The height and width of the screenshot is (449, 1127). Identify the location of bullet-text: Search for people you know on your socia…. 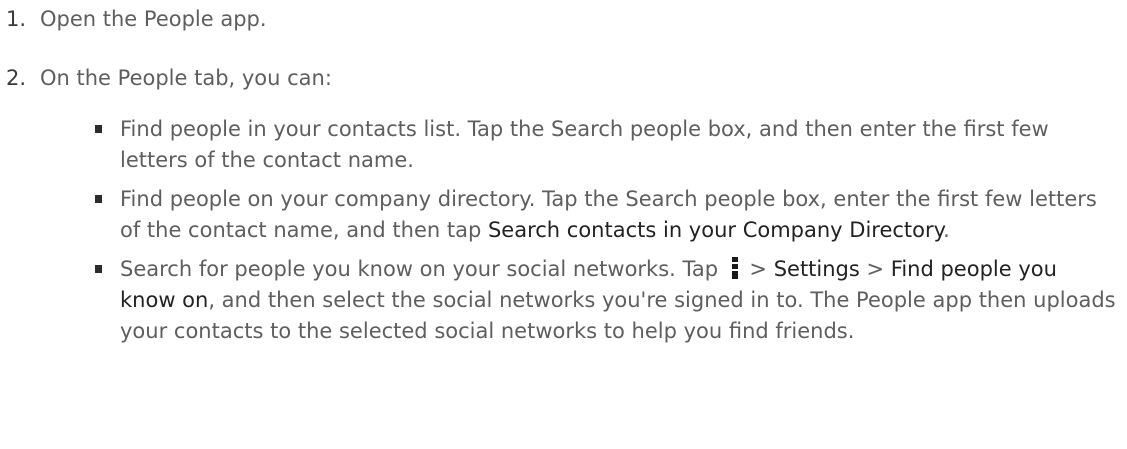
(422, 269).